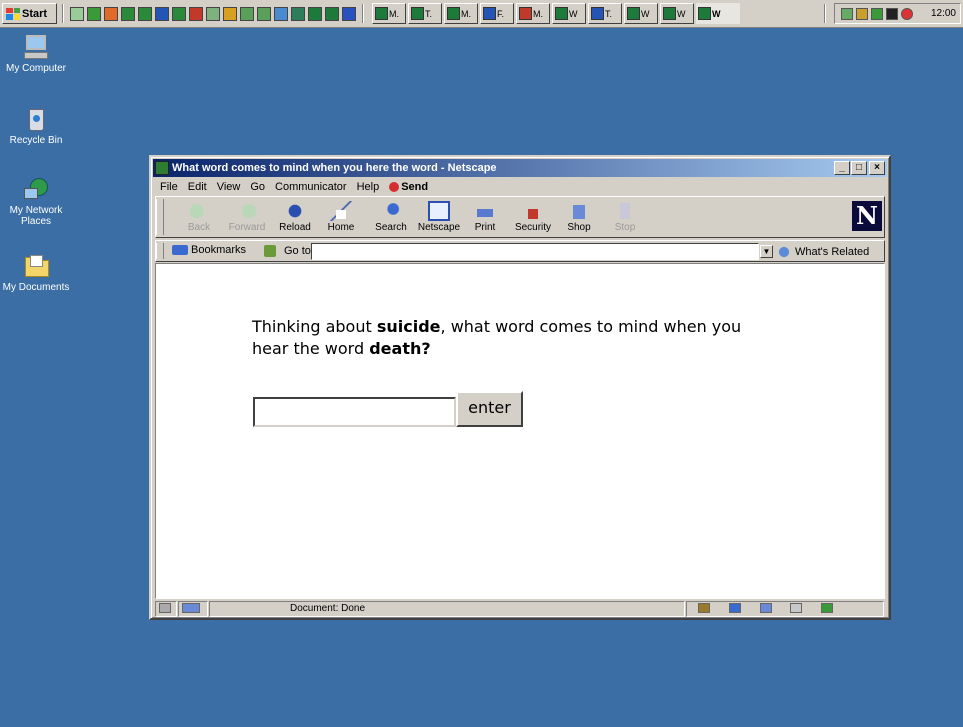 The image size is (963, 727). What do you see at coordinates (822, 251) in the screenshot?
I see `whats-related-button: What's Related` at bounding box center [822, 251].